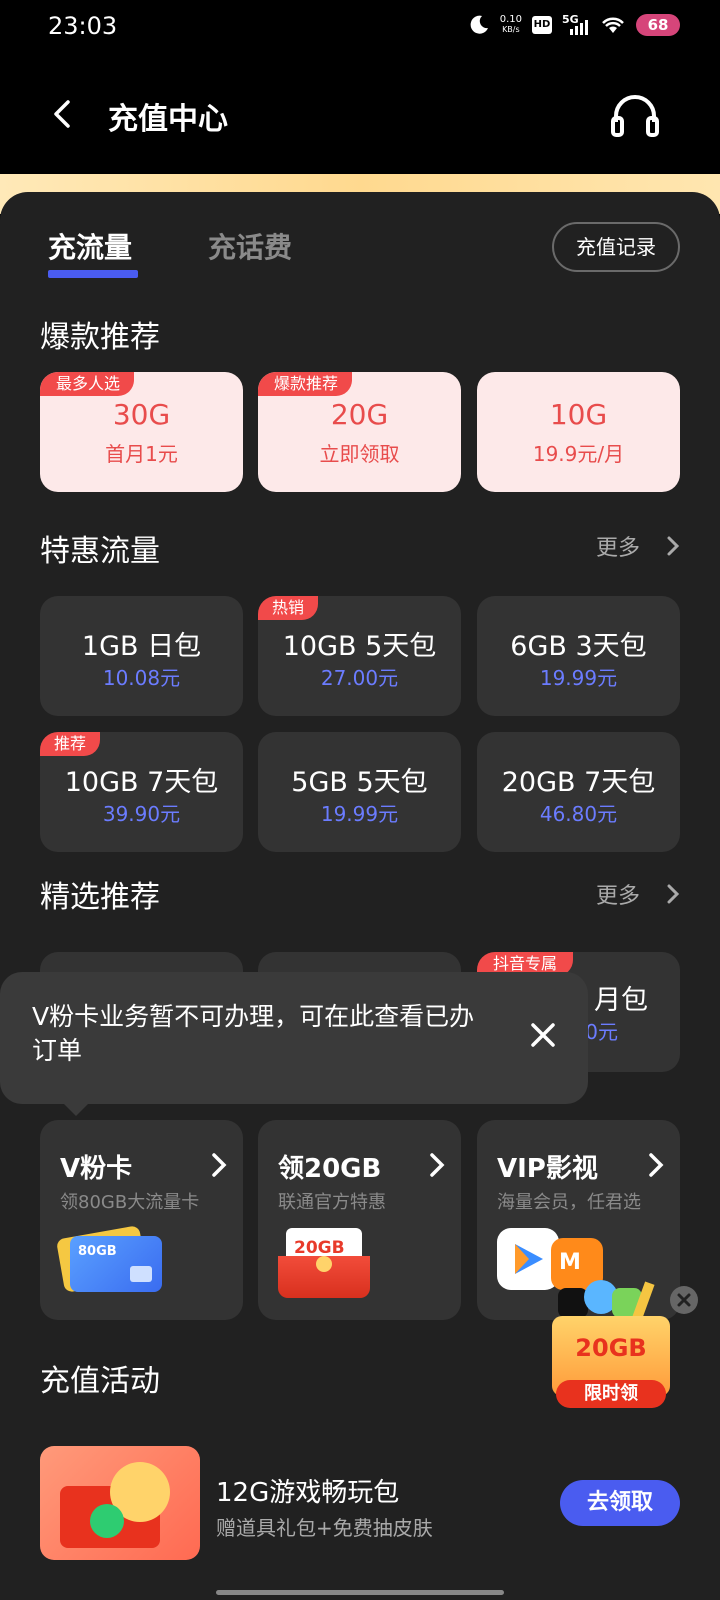  What do you see at coordinates (510, 19) in the screenshot?
I see `net-speed-value: 0.10` at bounding box center [510, 19].